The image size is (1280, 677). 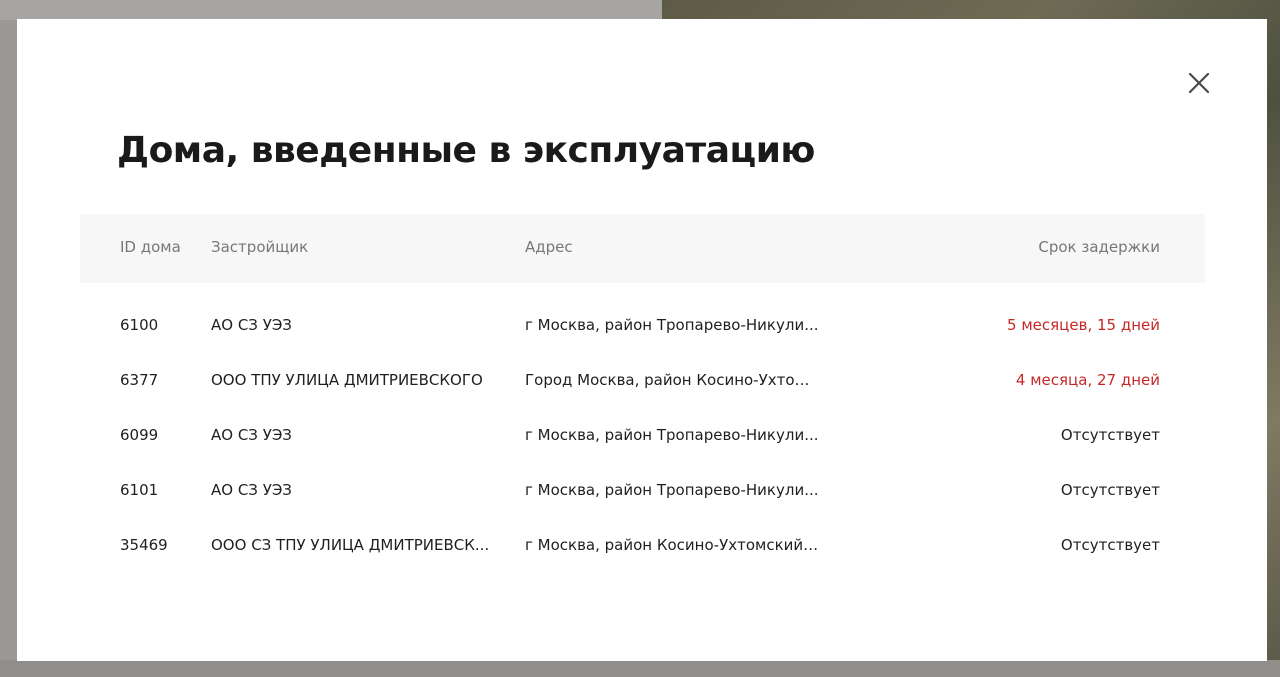 What do you see at coordinates (139, 435) in the screenshot?
I see `cell-house-id: 6099` at bounding box center [139, 435].